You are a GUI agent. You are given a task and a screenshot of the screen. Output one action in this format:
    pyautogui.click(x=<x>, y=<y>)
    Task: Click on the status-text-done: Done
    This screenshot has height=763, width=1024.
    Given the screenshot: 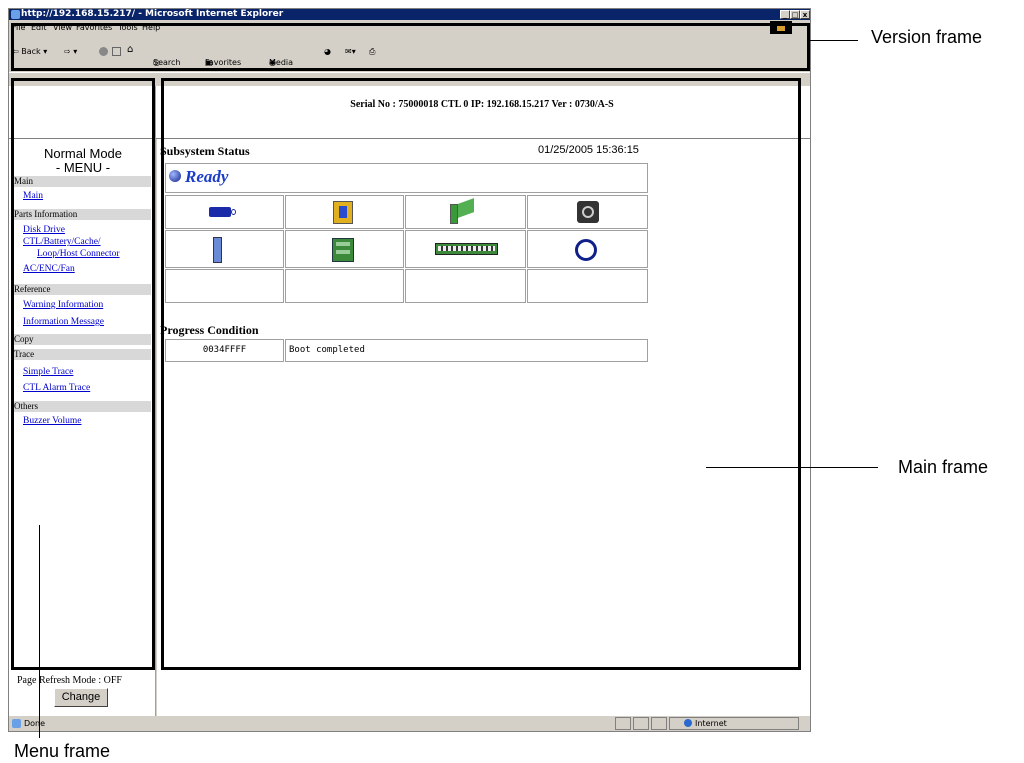 What is the action you would take?
    pyautogui.click(x=35, y=723)
    